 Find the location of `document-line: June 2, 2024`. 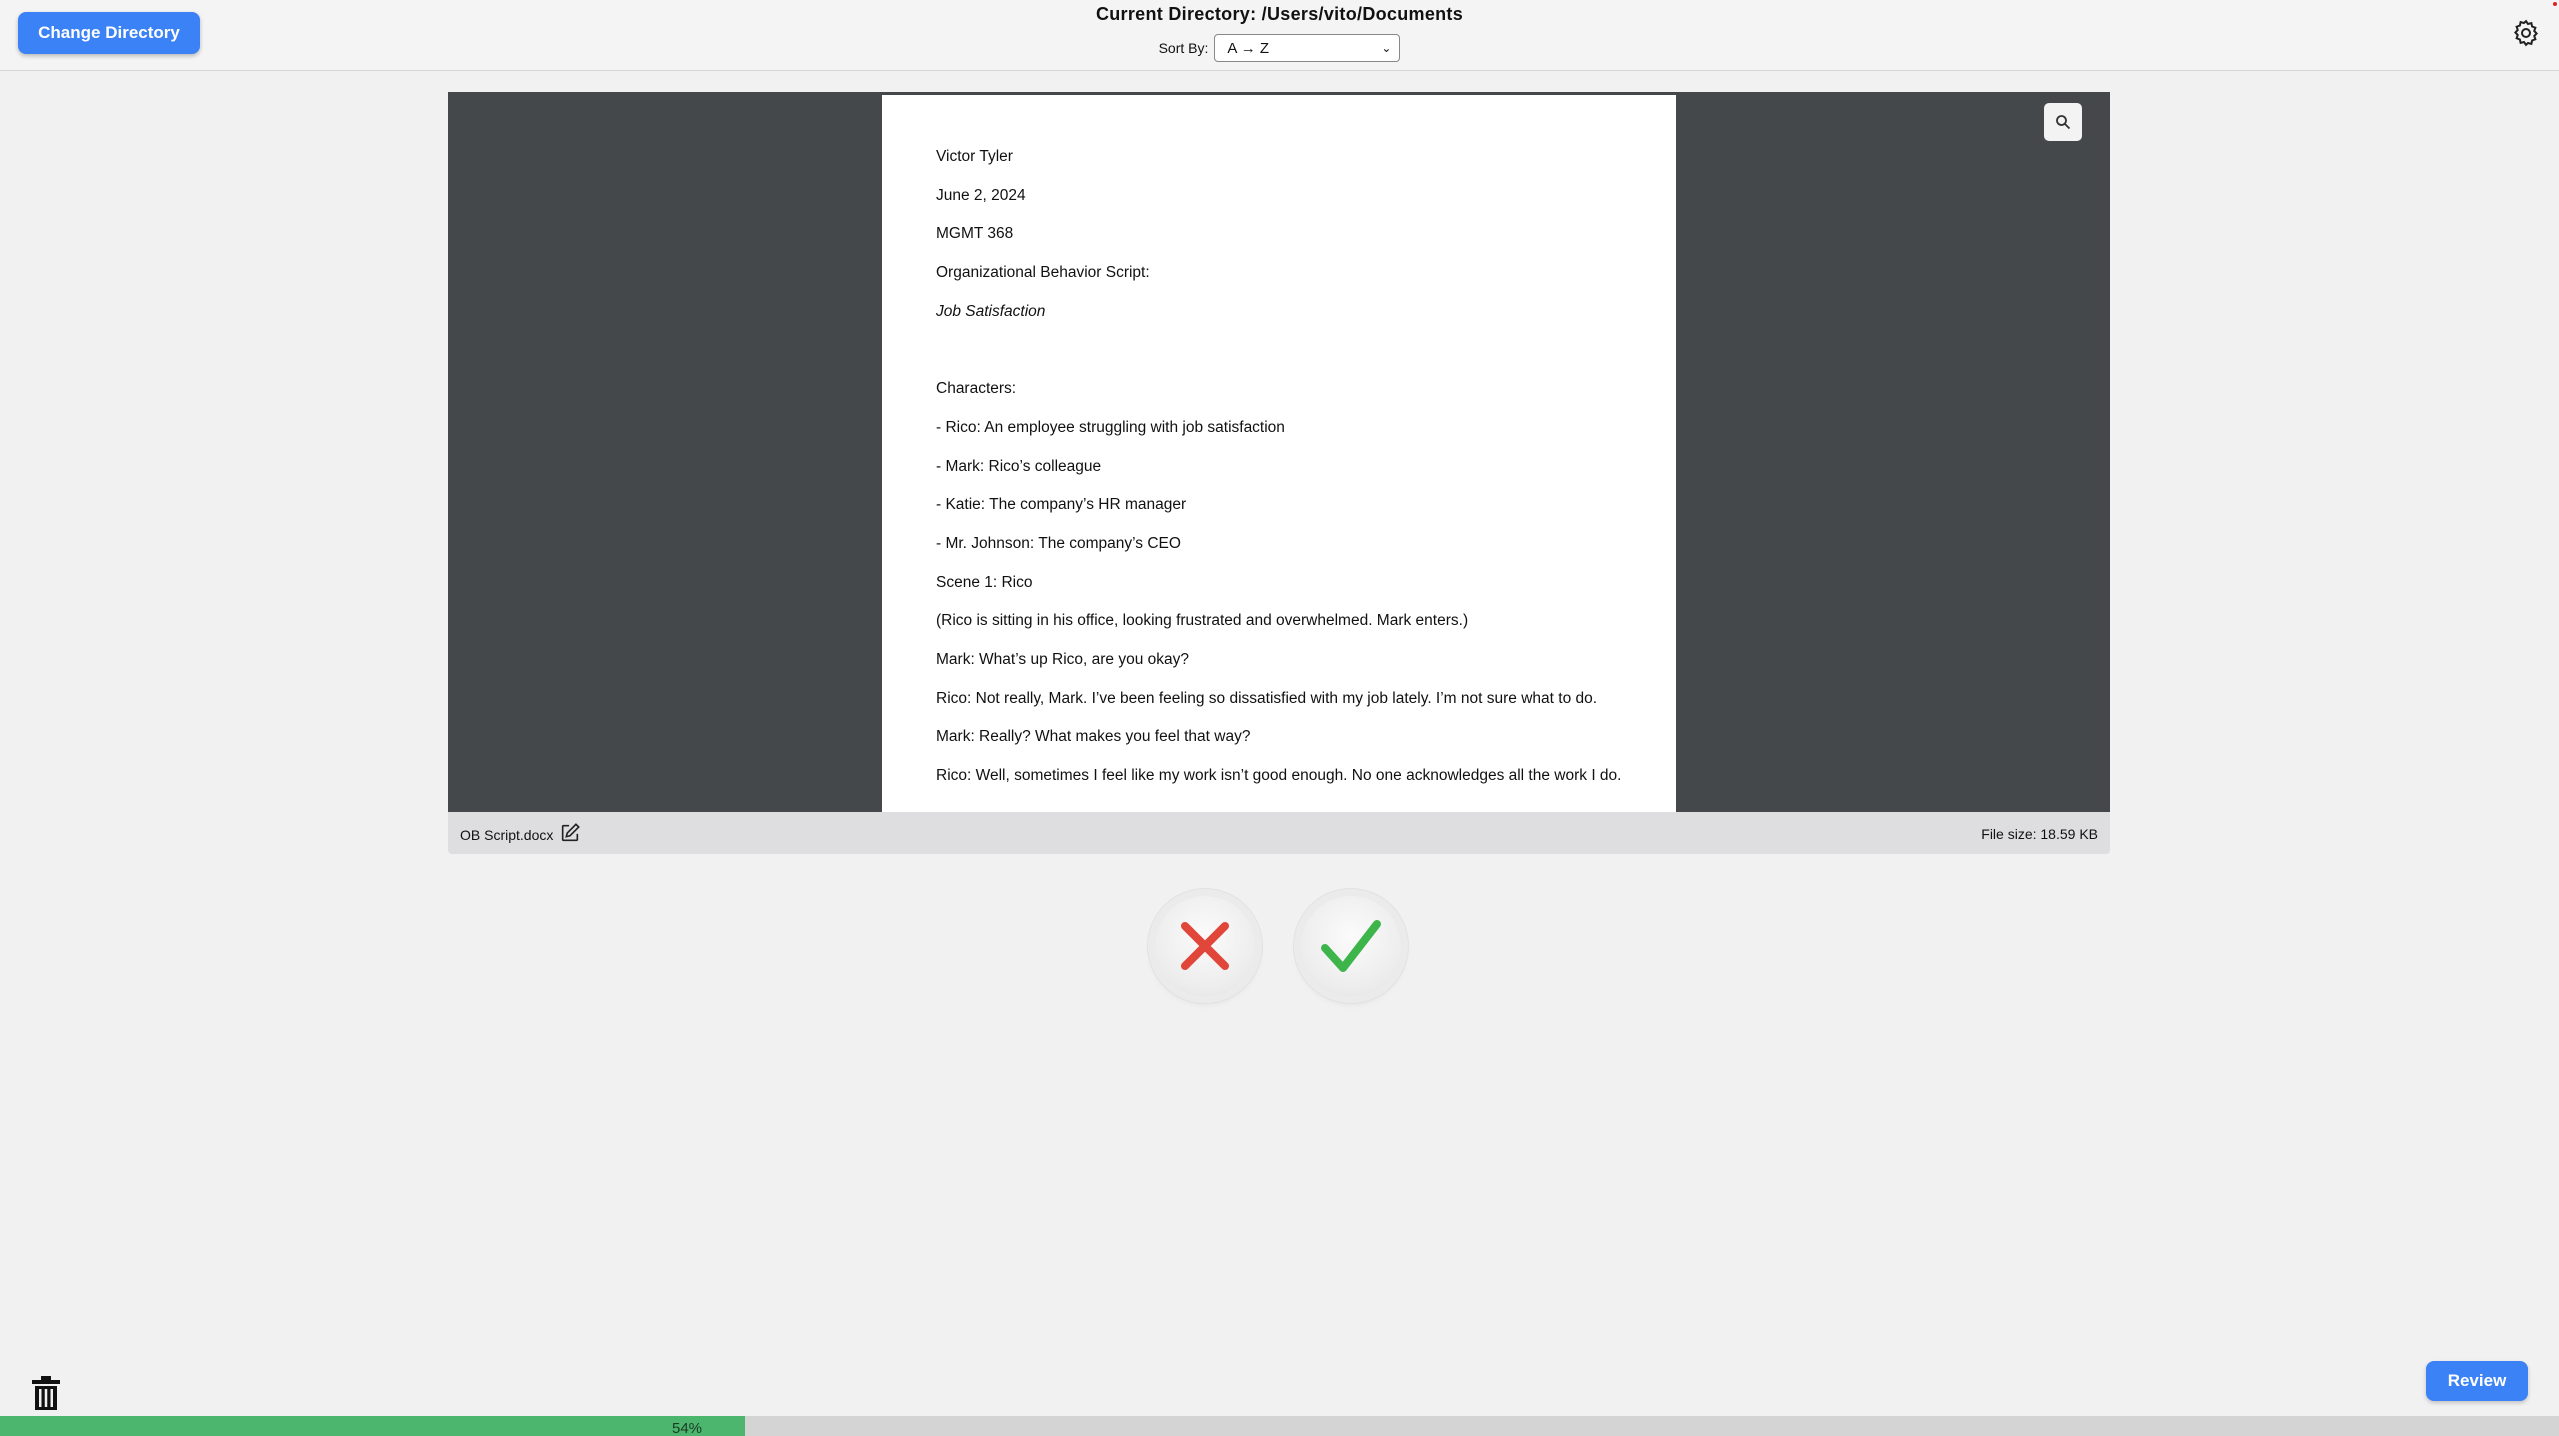

document-line: June 2, 2024 is located at coordinates (981, 195).